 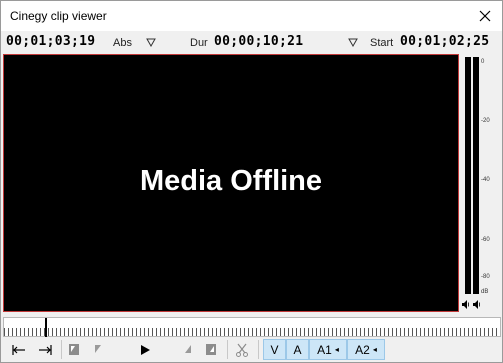 I want to click on play-button, so click(x=145, y=349).